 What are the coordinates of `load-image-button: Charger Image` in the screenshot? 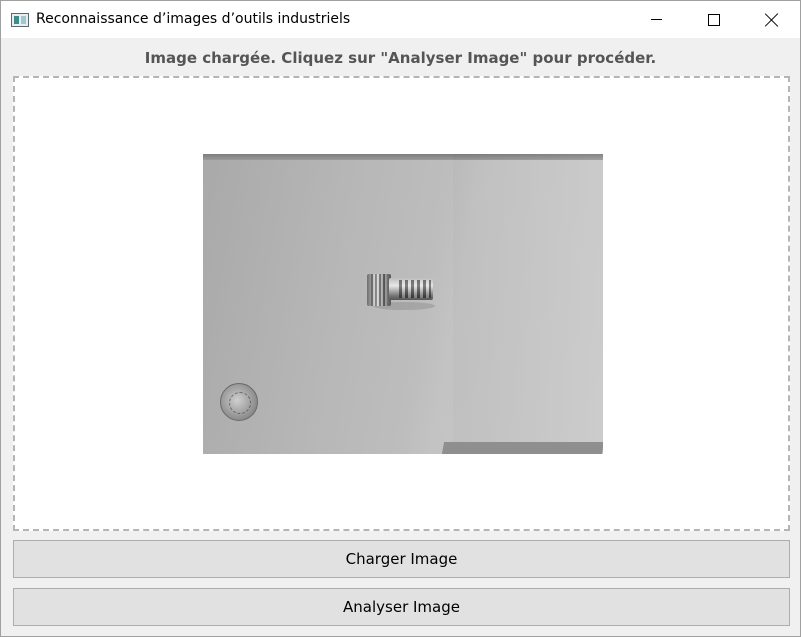 It's located at (401, 559).